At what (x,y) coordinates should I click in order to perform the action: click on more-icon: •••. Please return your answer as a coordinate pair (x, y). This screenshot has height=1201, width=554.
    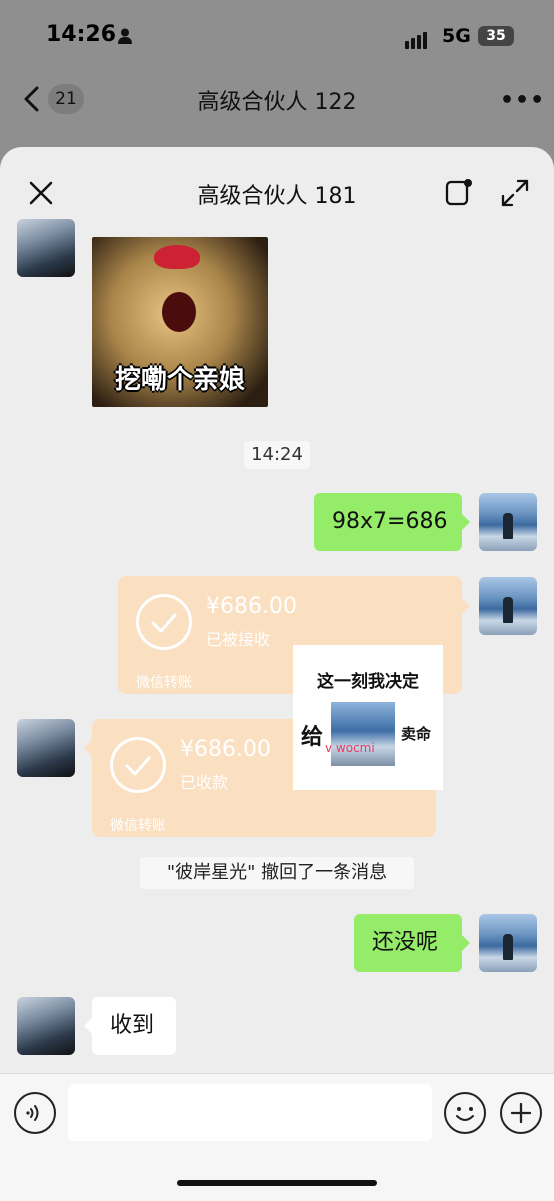
    Looking at the image, I should click on (522, 100).